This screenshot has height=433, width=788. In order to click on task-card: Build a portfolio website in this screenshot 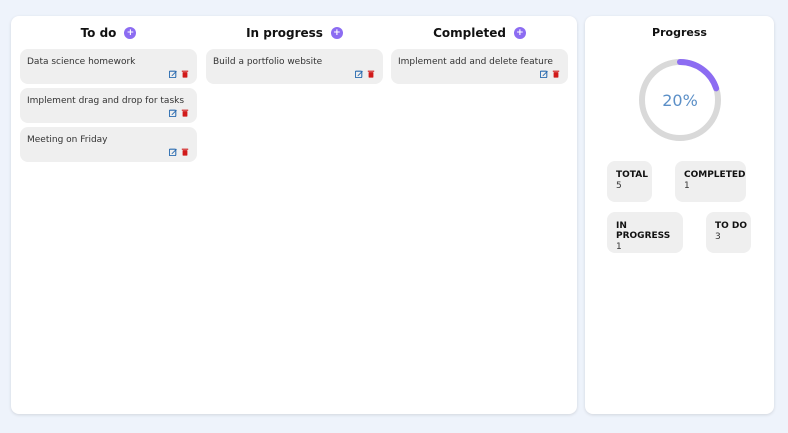, I will do `click(294, 66)`.